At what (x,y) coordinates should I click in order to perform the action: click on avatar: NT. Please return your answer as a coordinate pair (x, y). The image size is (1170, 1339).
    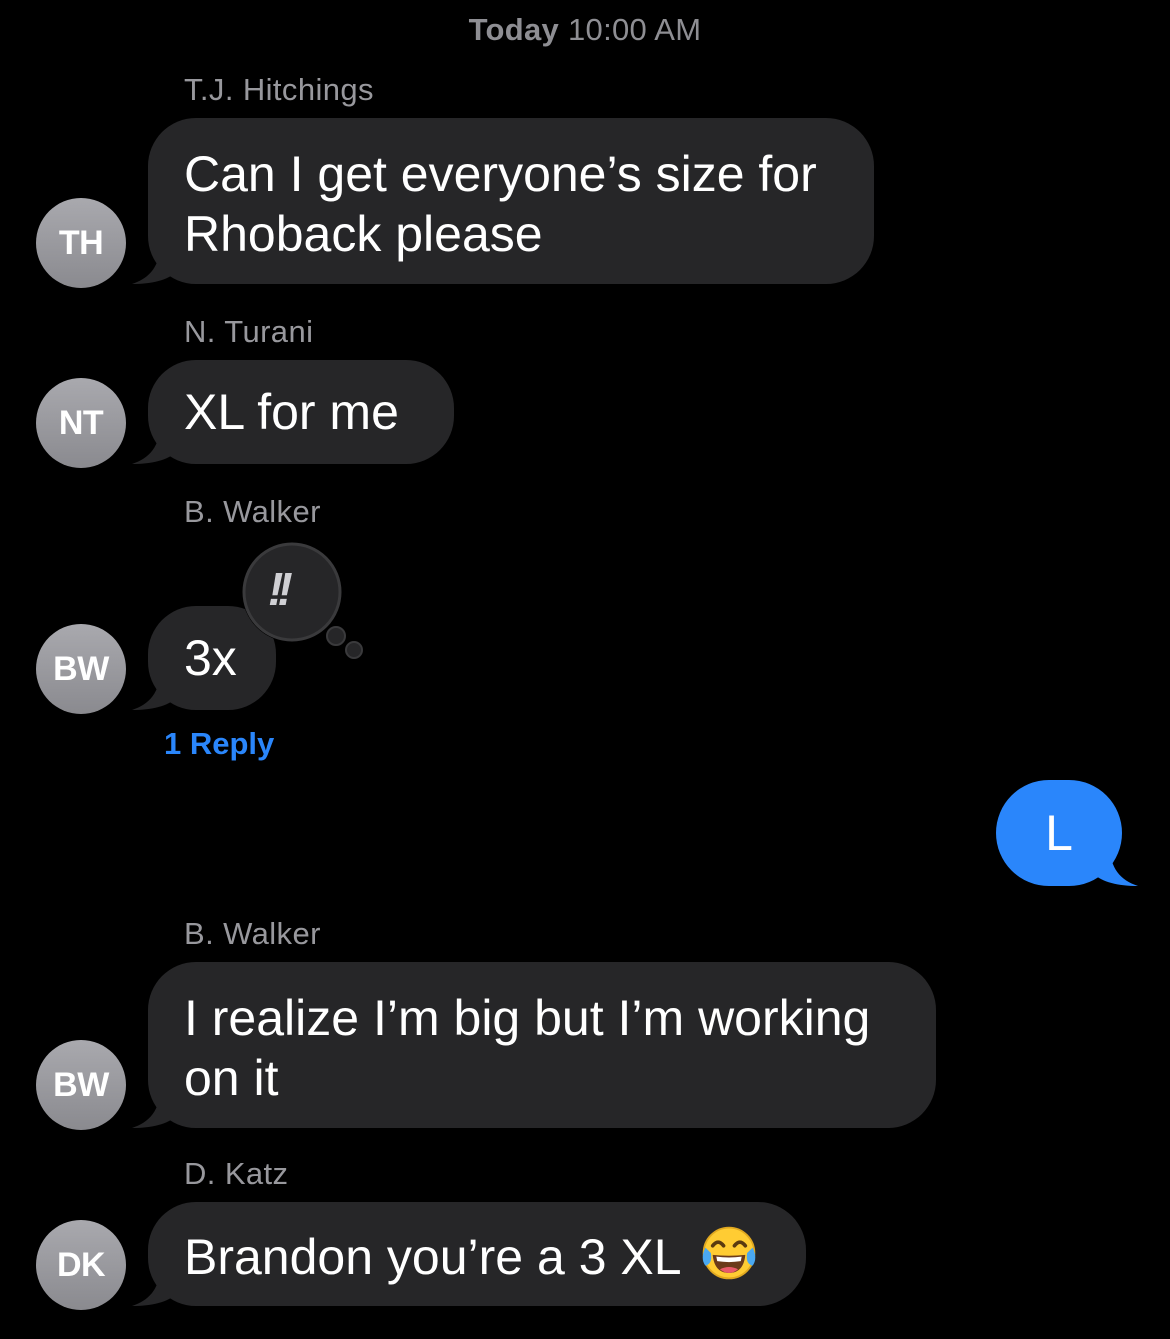
    Looking at the image, I should click on (81, 423).